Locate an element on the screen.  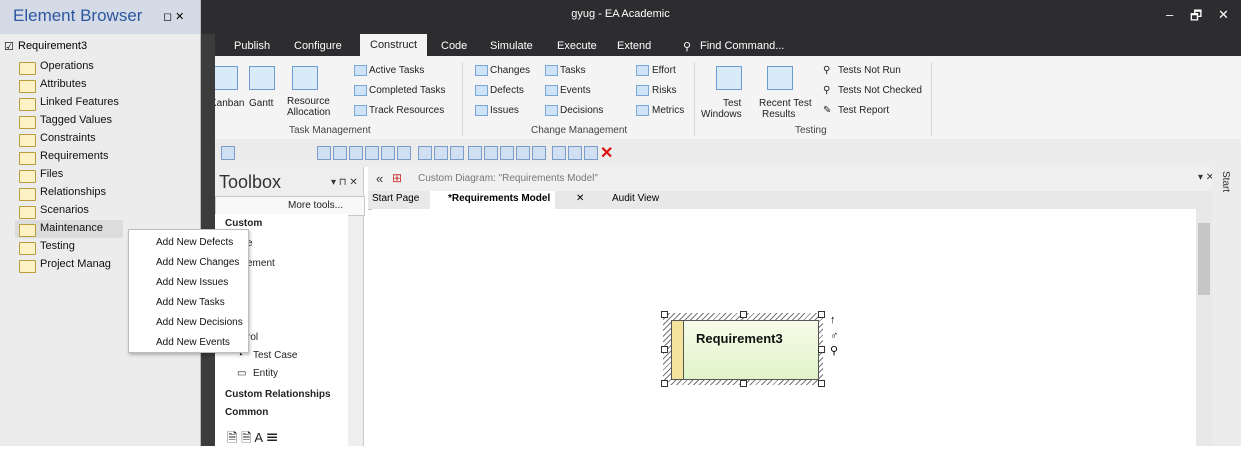
tab-start-page: Start Page is located at coordinates (395, 198).